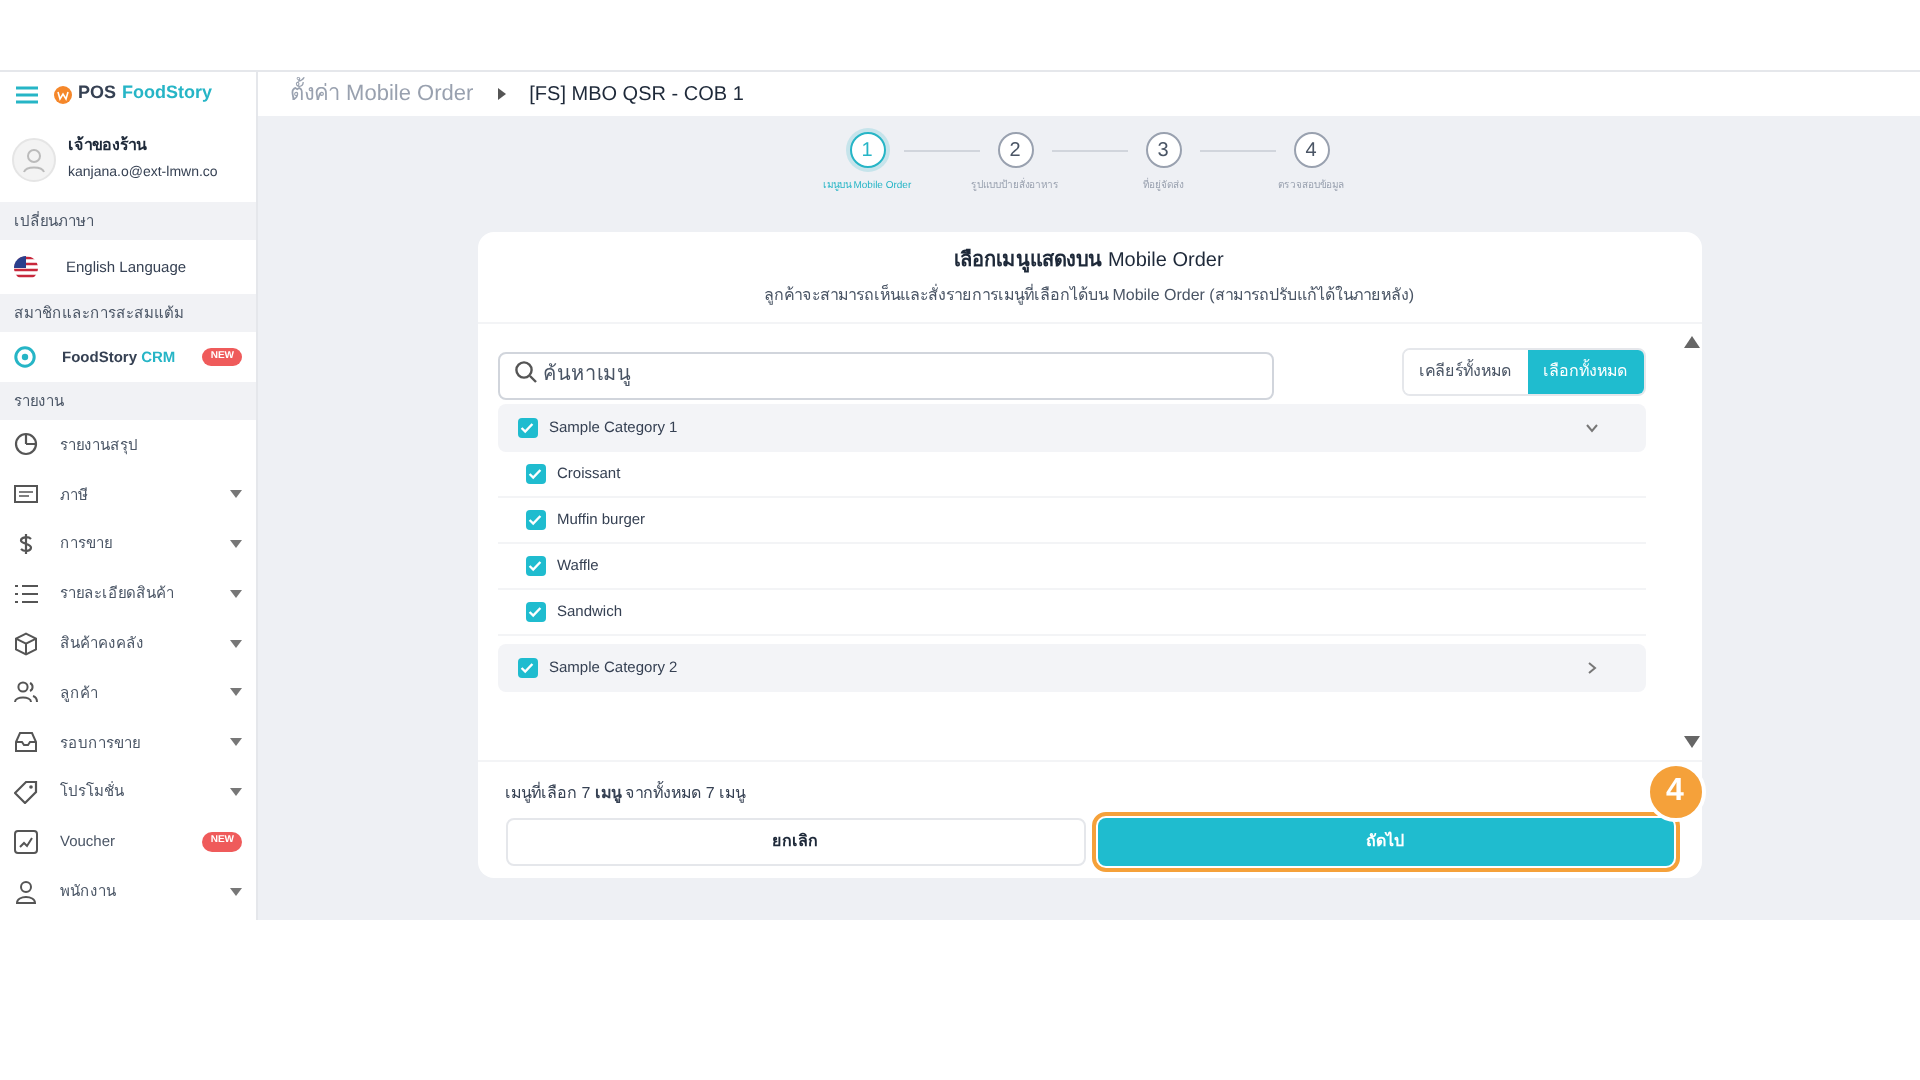 The width and height of the screenshot is (1920, 1080). What do you see at coordinates (636, 95) in the screenshot?
I see `breadcrumb-current: [FS] MBO QSR - COB 1` at bounding box center [636, 95].